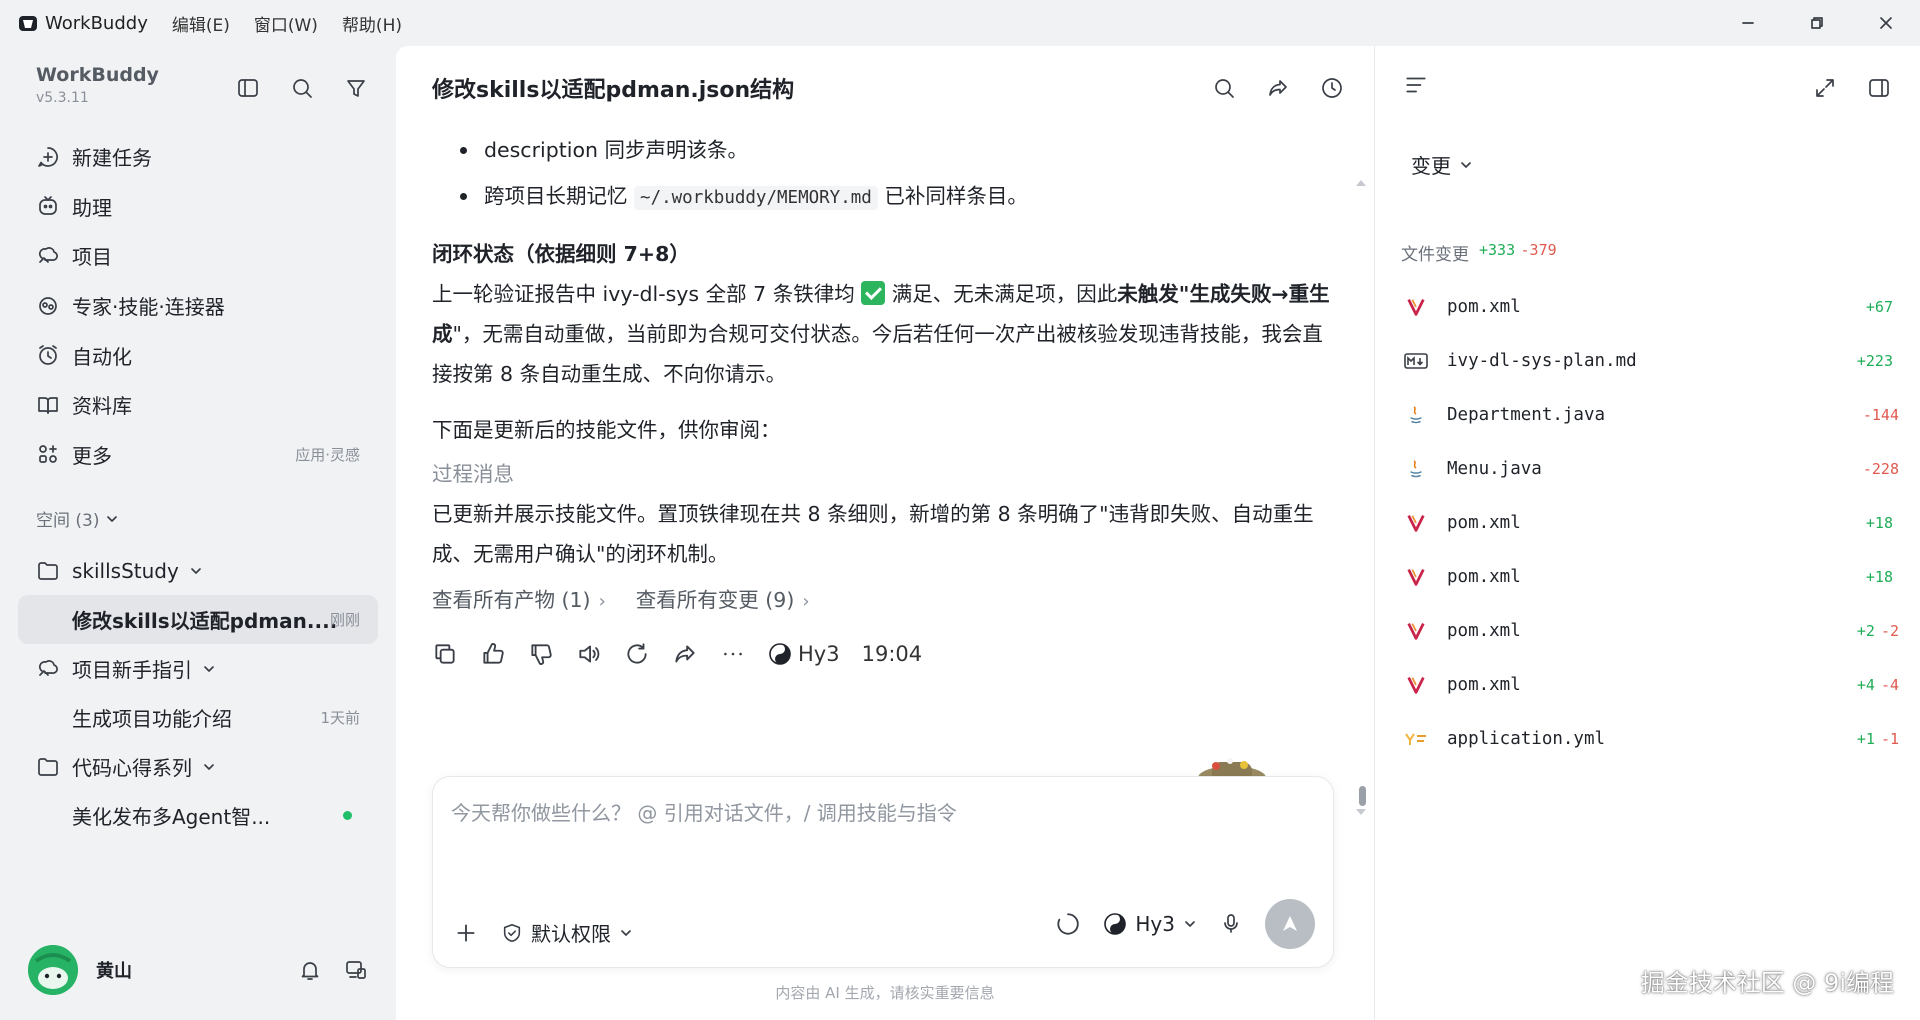  Describe the element at coordinates (1879, 88) in the screenshot. I see `panel-toggle-icon` at that location.